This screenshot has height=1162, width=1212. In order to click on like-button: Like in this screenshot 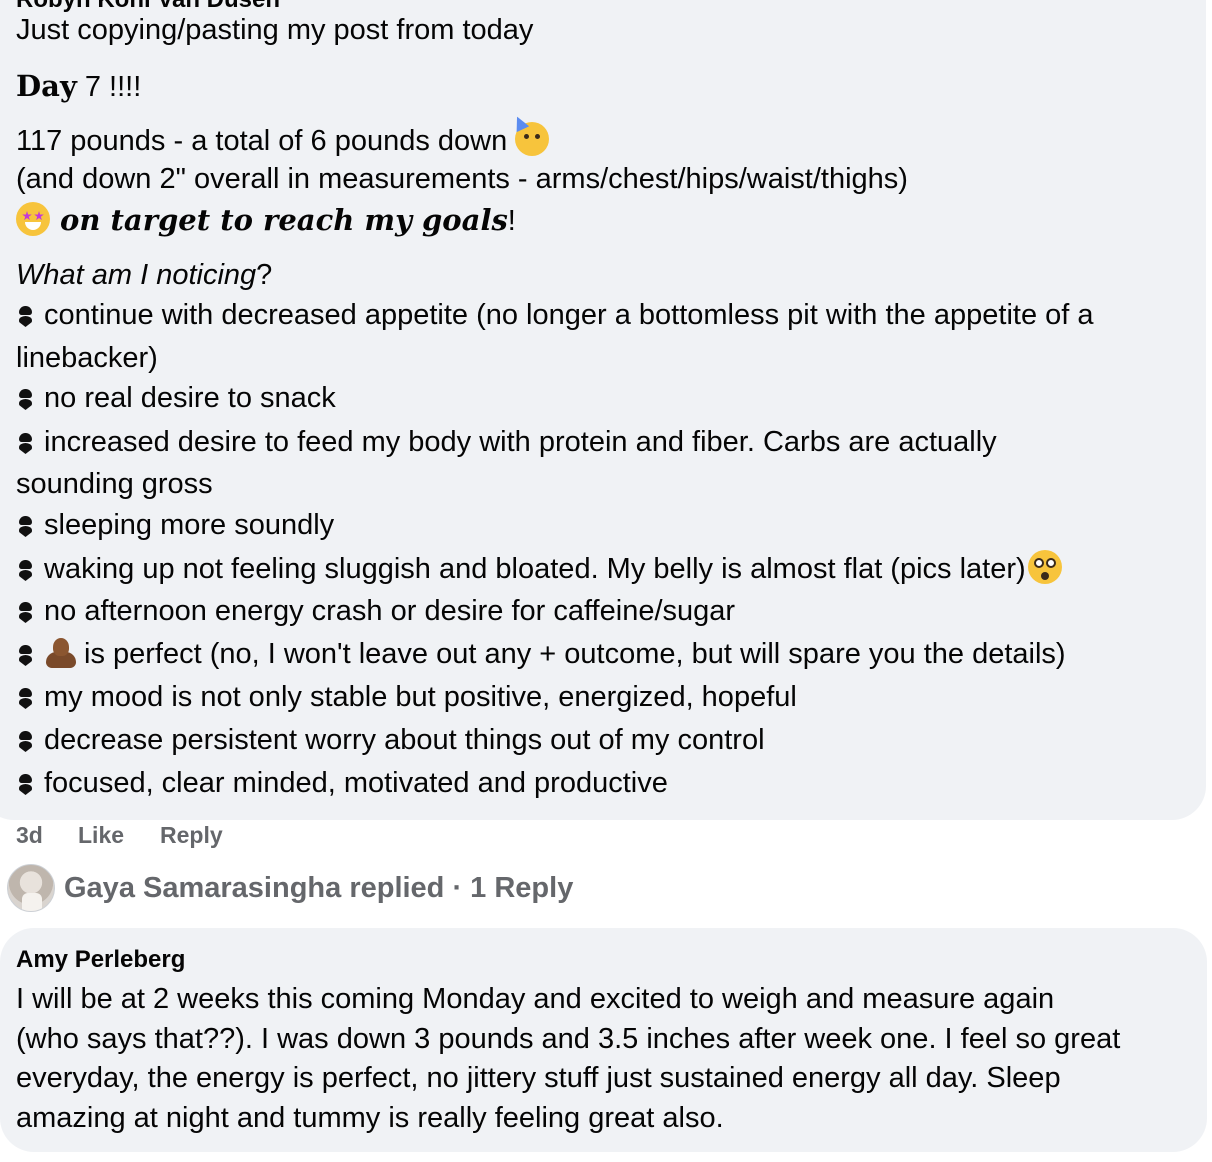, I will do `click(101, 835)`.